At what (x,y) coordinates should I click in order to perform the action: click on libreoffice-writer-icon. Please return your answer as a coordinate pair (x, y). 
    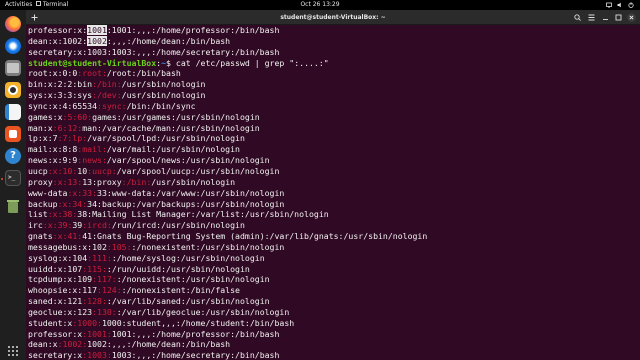
    Looking at the image, I should click on (13, 112).